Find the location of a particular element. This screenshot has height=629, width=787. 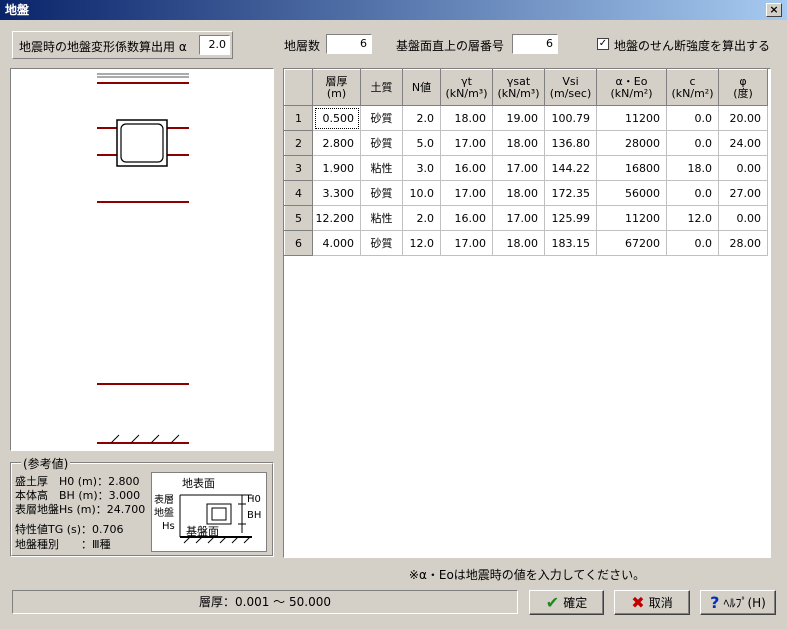

grid-corner is located at coordinates (298, 87).